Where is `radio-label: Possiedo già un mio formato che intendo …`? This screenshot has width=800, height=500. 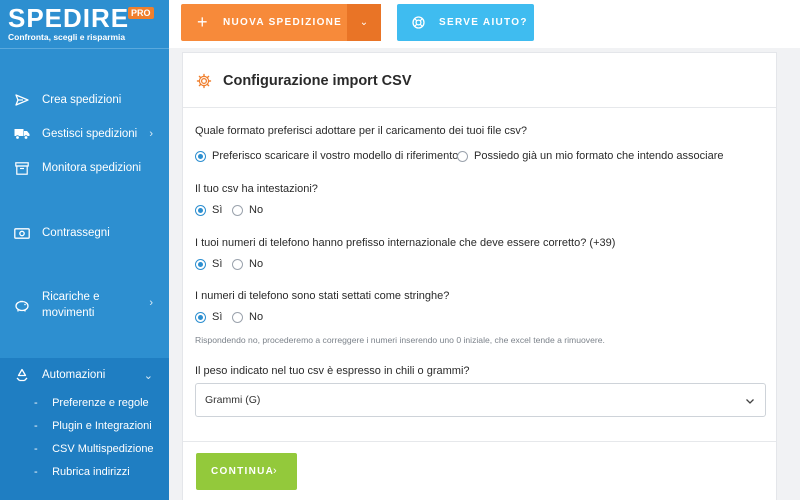 radio-label: Possiedo già un mio formato che intendo … is located at coordinates (599, 156).